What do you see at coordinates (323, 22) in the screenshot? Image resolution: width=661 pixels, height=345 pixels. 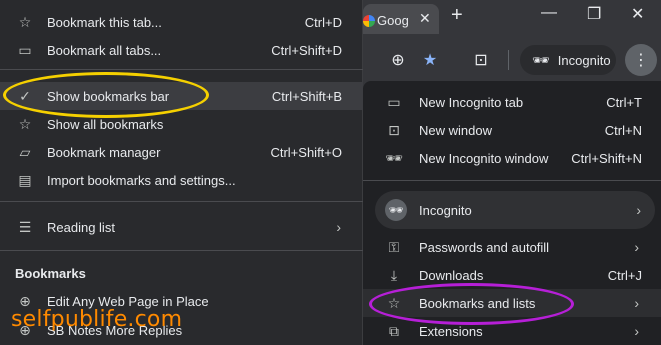 I see `menu-item-shortcut: Ctrl+D` at bounding box center [323, 22].